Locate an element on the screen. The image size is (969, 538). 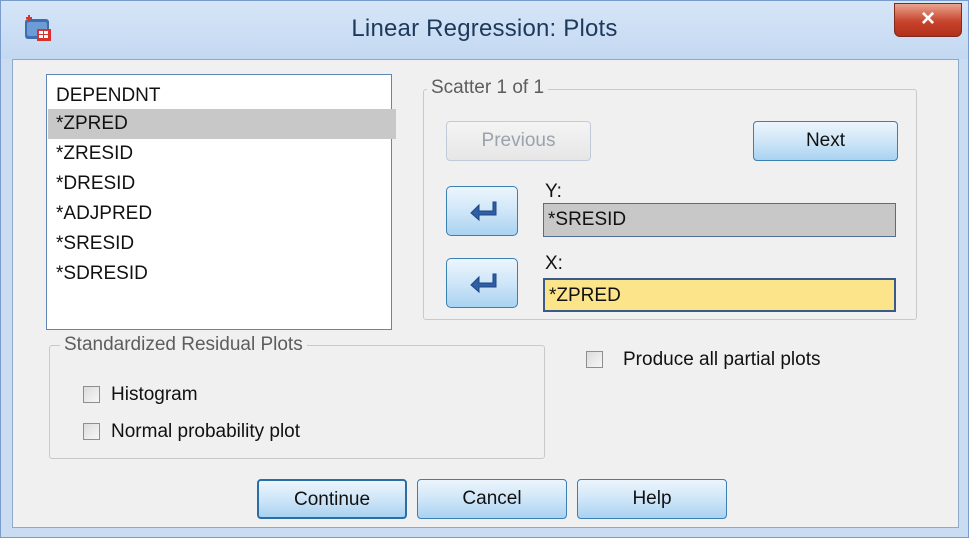
x-axis-field: *ZPRED is located at coordinates (719, 295).